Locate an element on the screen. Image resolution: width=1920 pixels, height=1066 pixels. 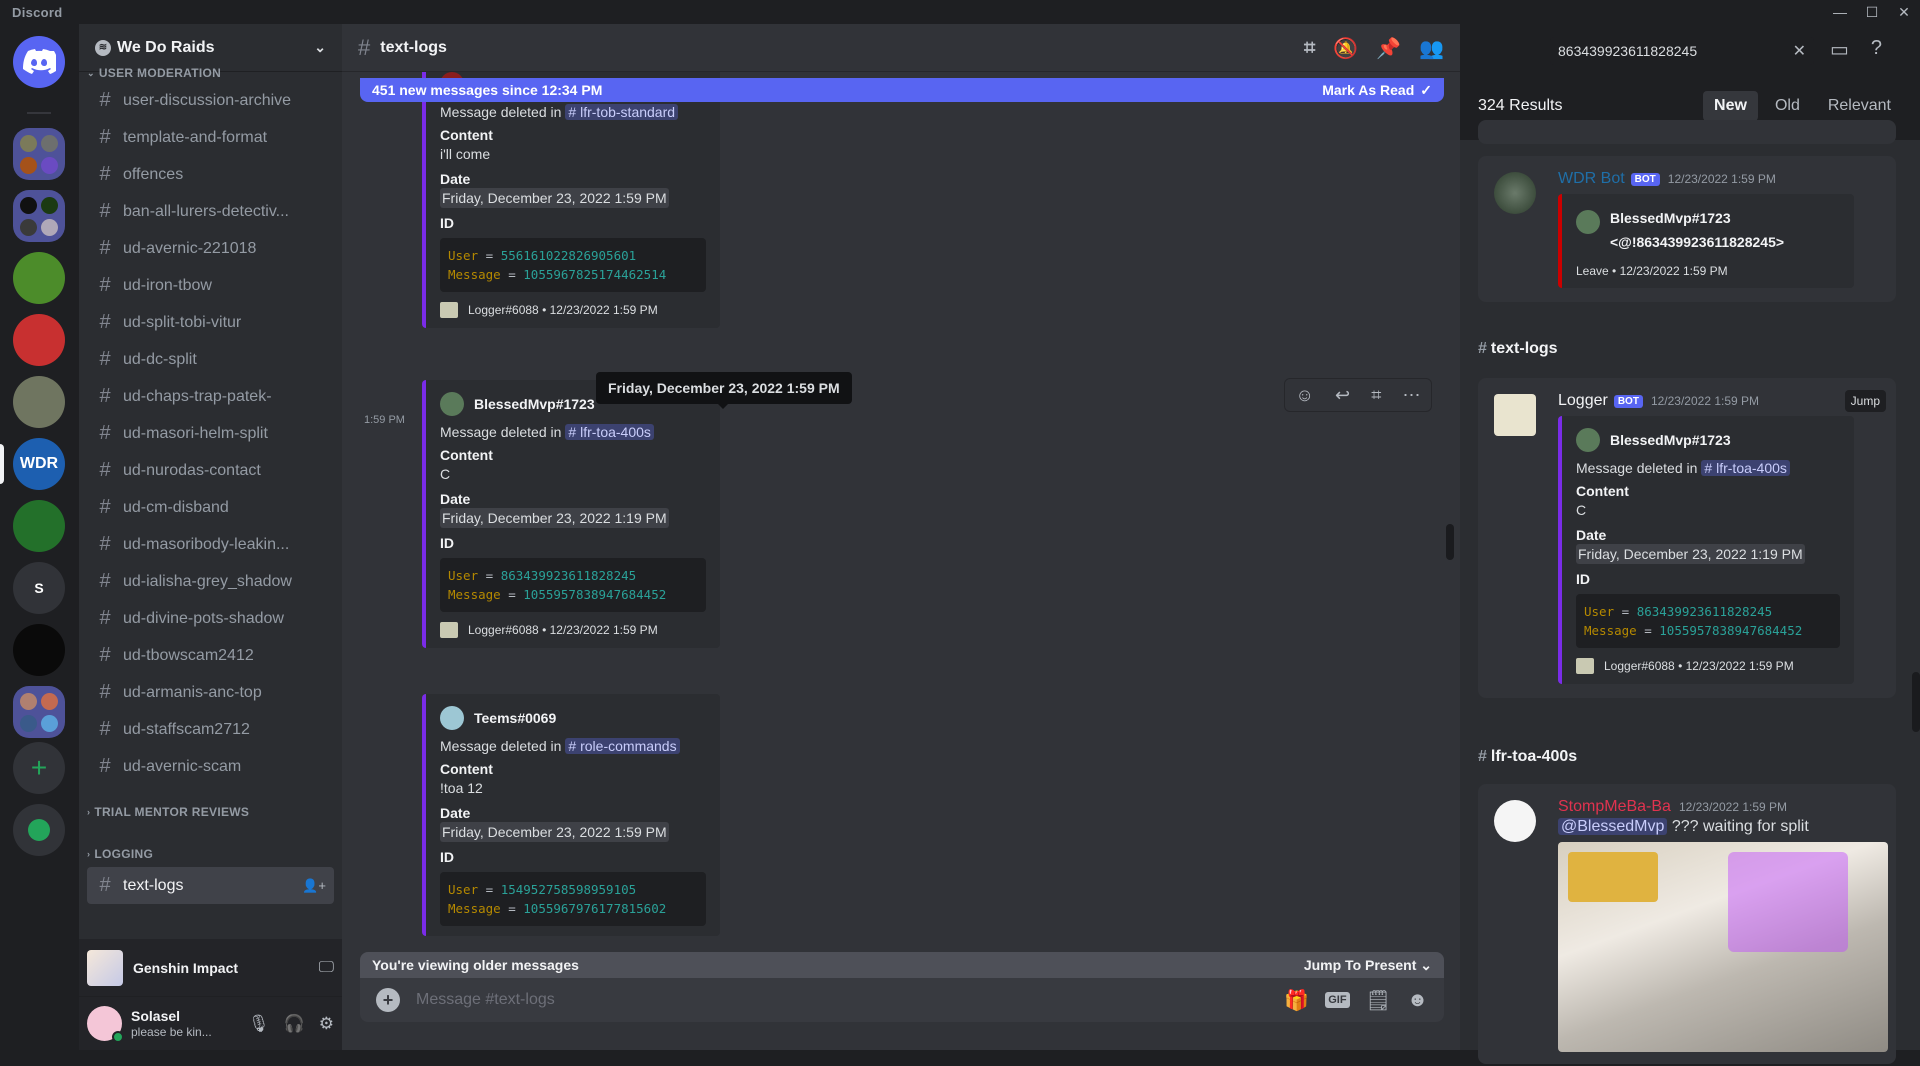
pin-icon: 📌 is located at coordinates (1388, 48).